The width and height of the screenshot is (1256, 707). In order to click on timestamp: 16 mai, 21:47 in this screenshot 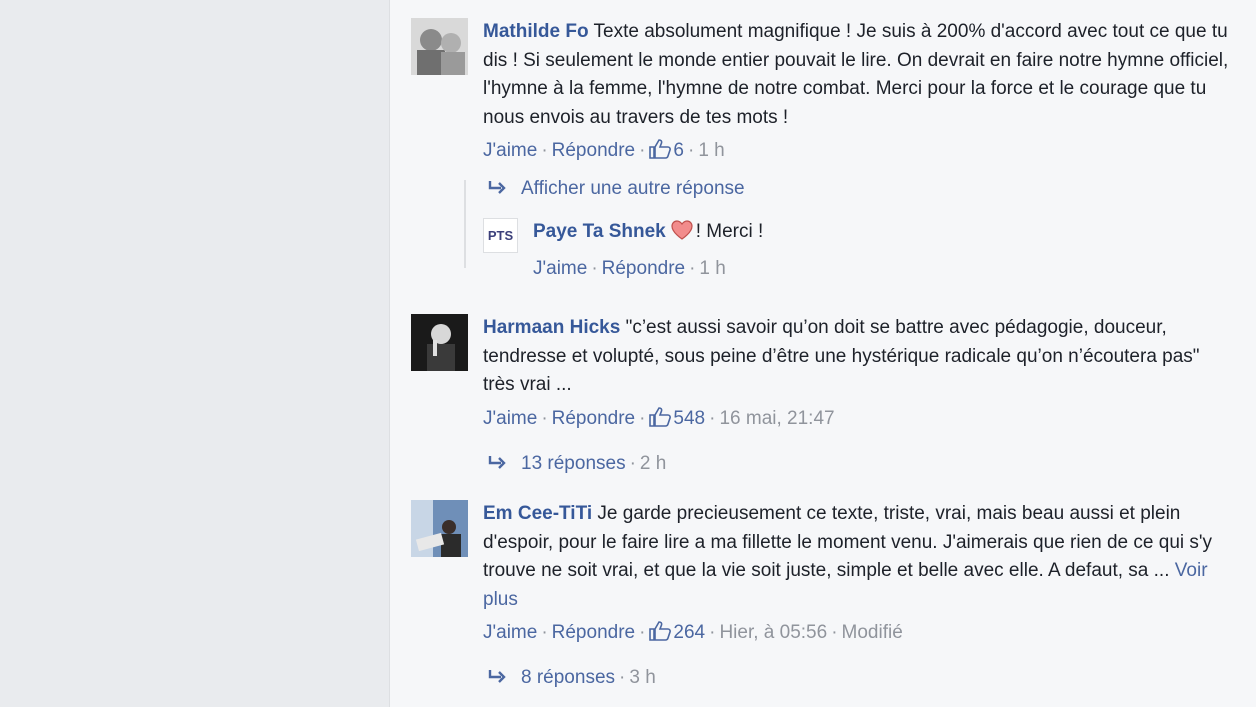, I will do `click(776, 418)`.